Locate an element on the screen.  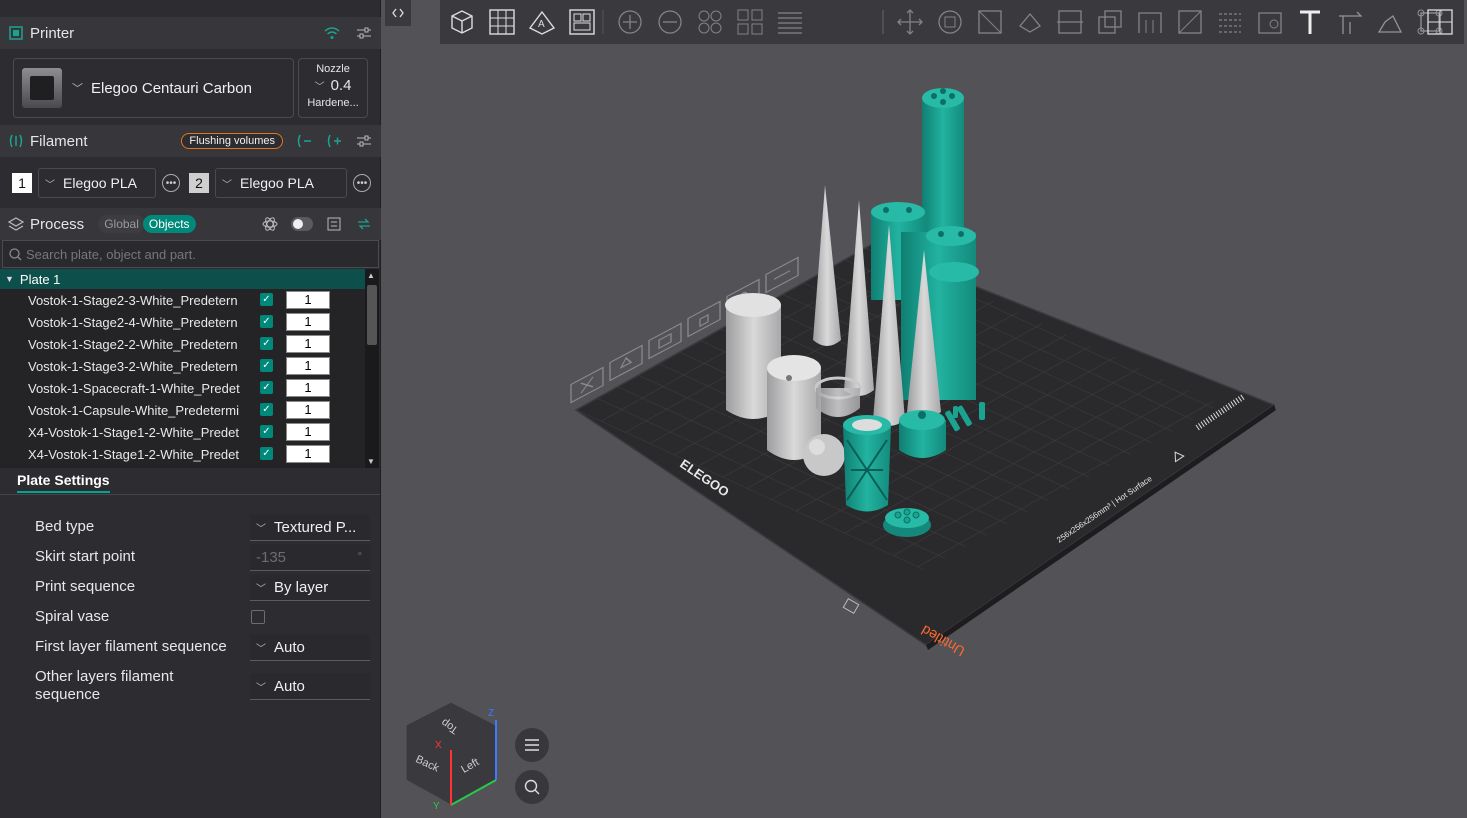
expand-triangle-icon: ▼ is located at coordinates (9, 279).